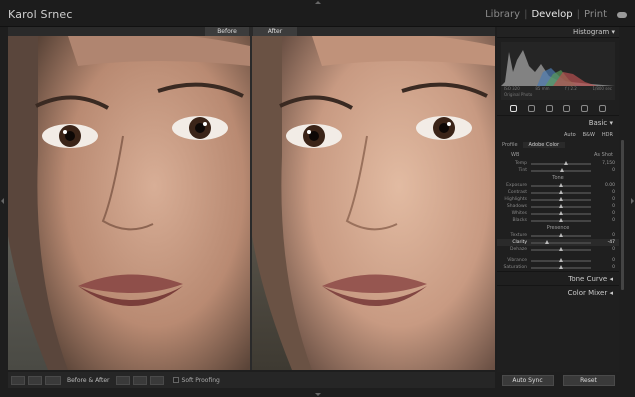  I want to click on crop-icon, so click(531, 108).